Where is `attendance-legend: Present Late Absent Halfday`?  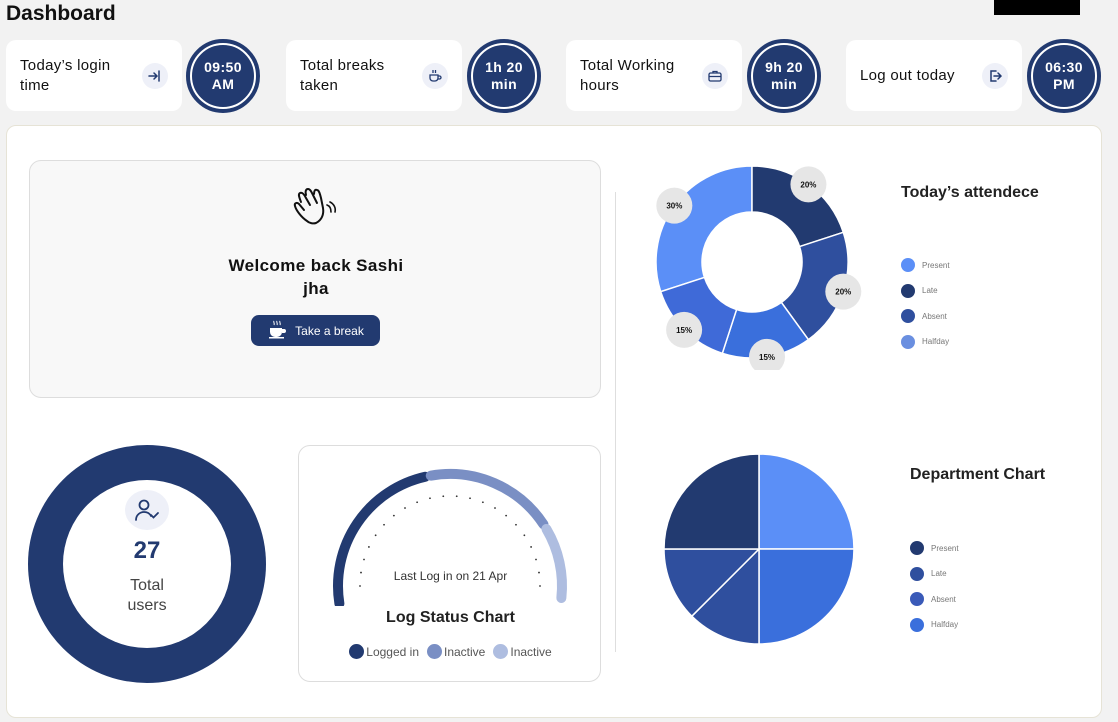 attendance-legend: Present Late Absent Halfday is located at coordinates (925, 309).